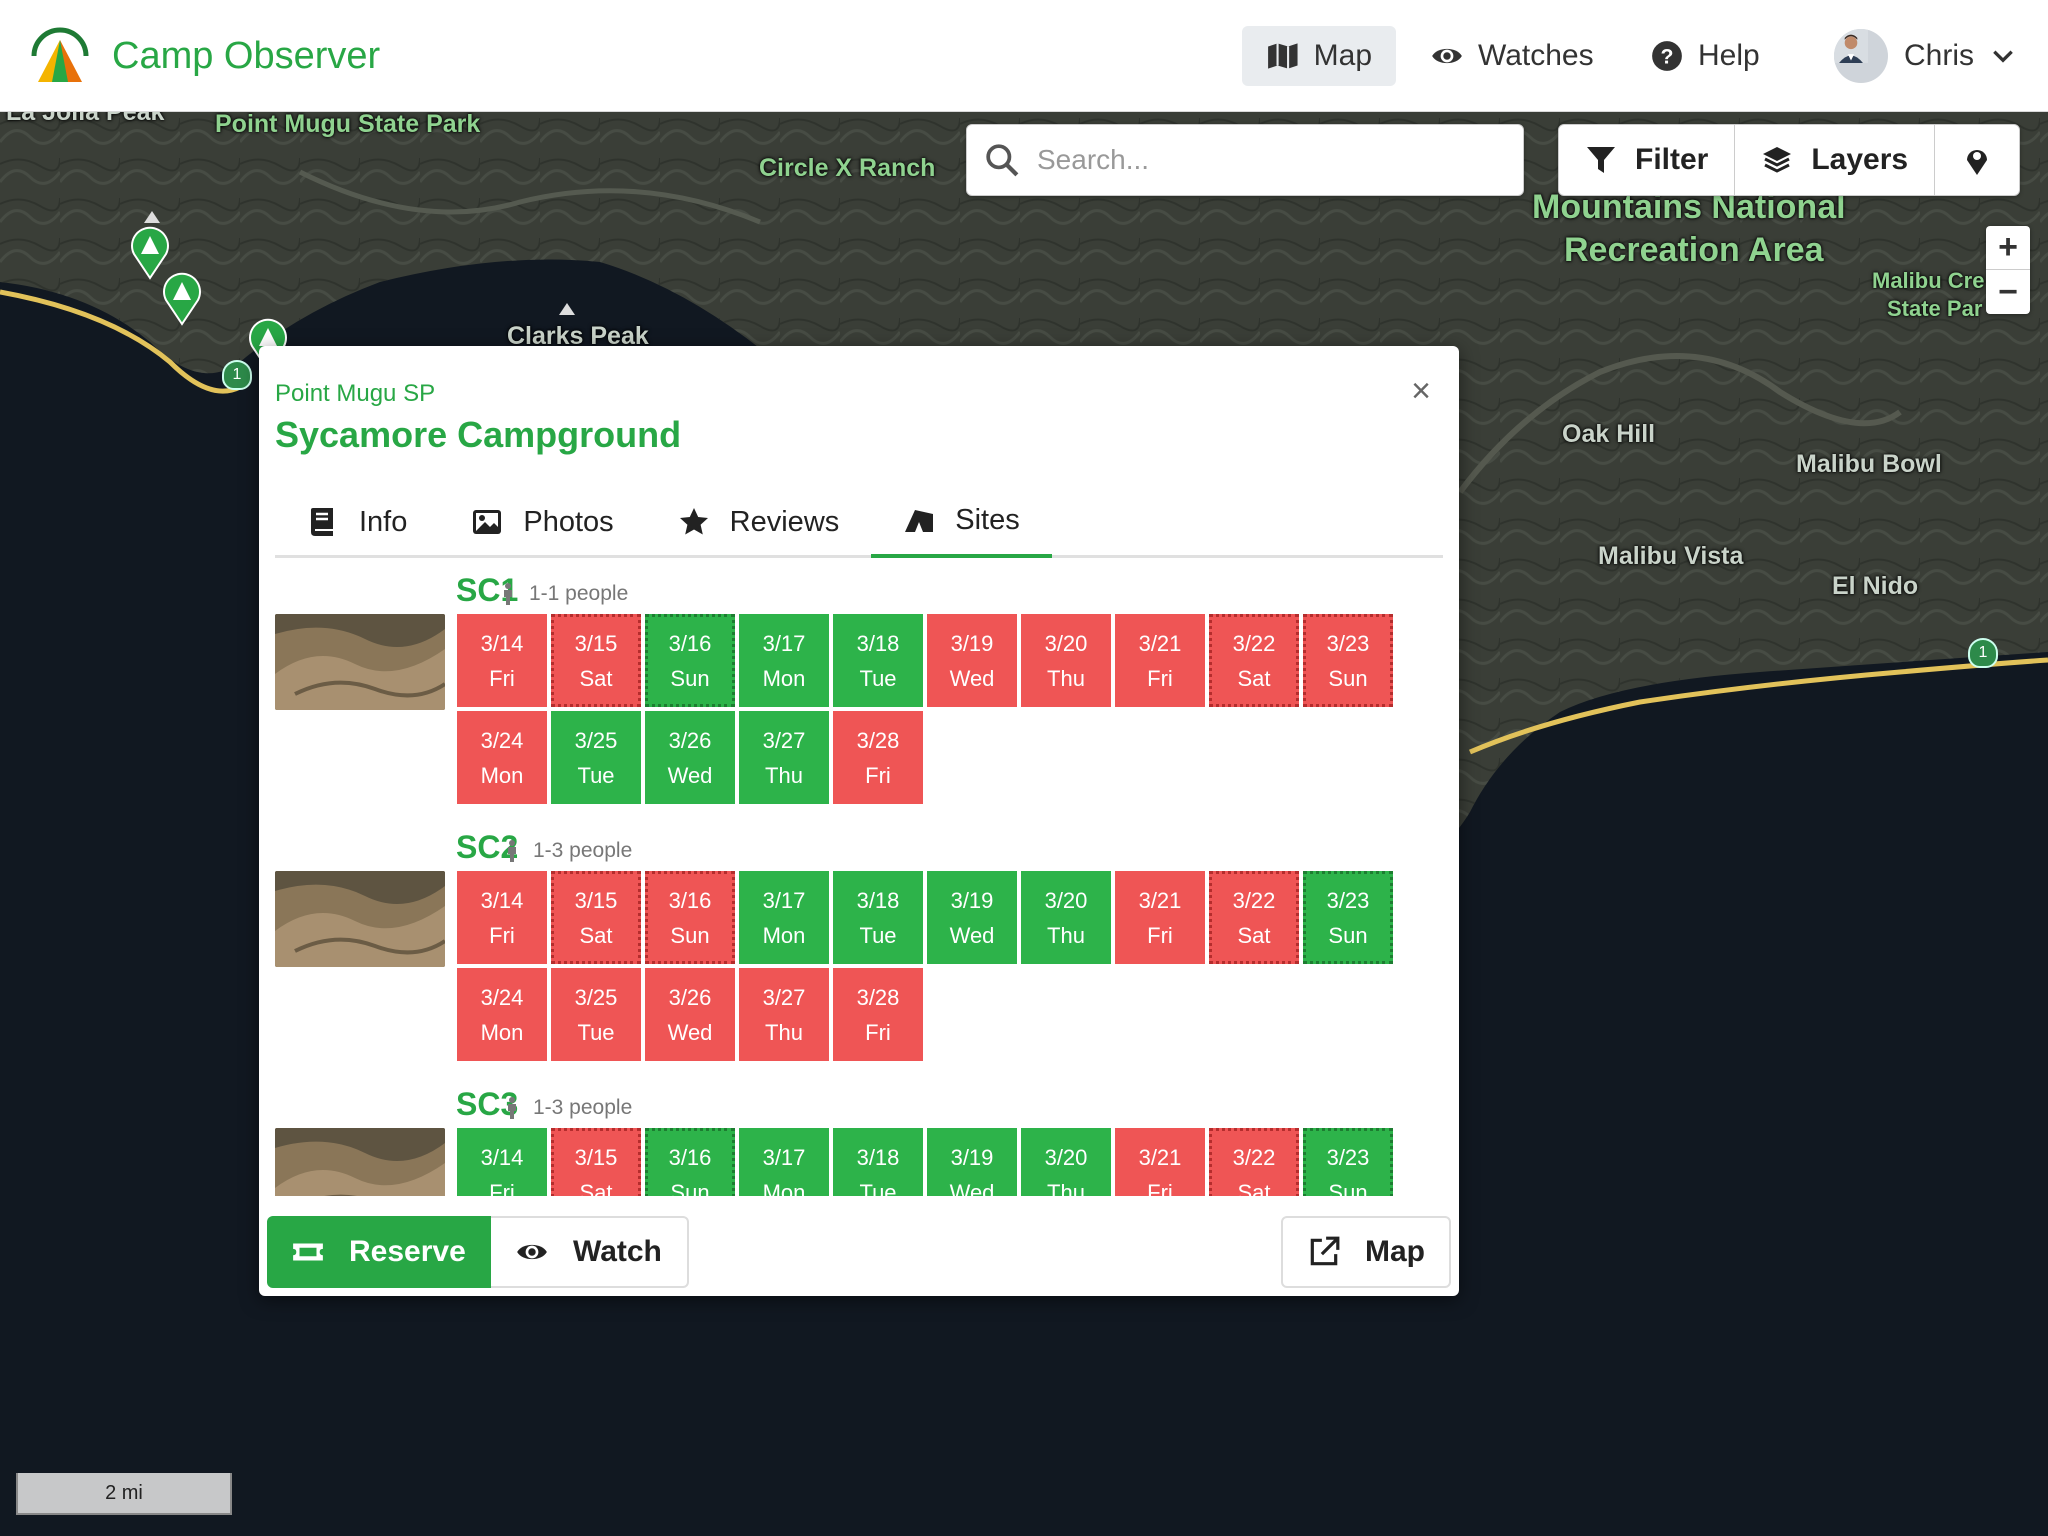  I want to click on open-map-button: Map, so click(1366, 1252).